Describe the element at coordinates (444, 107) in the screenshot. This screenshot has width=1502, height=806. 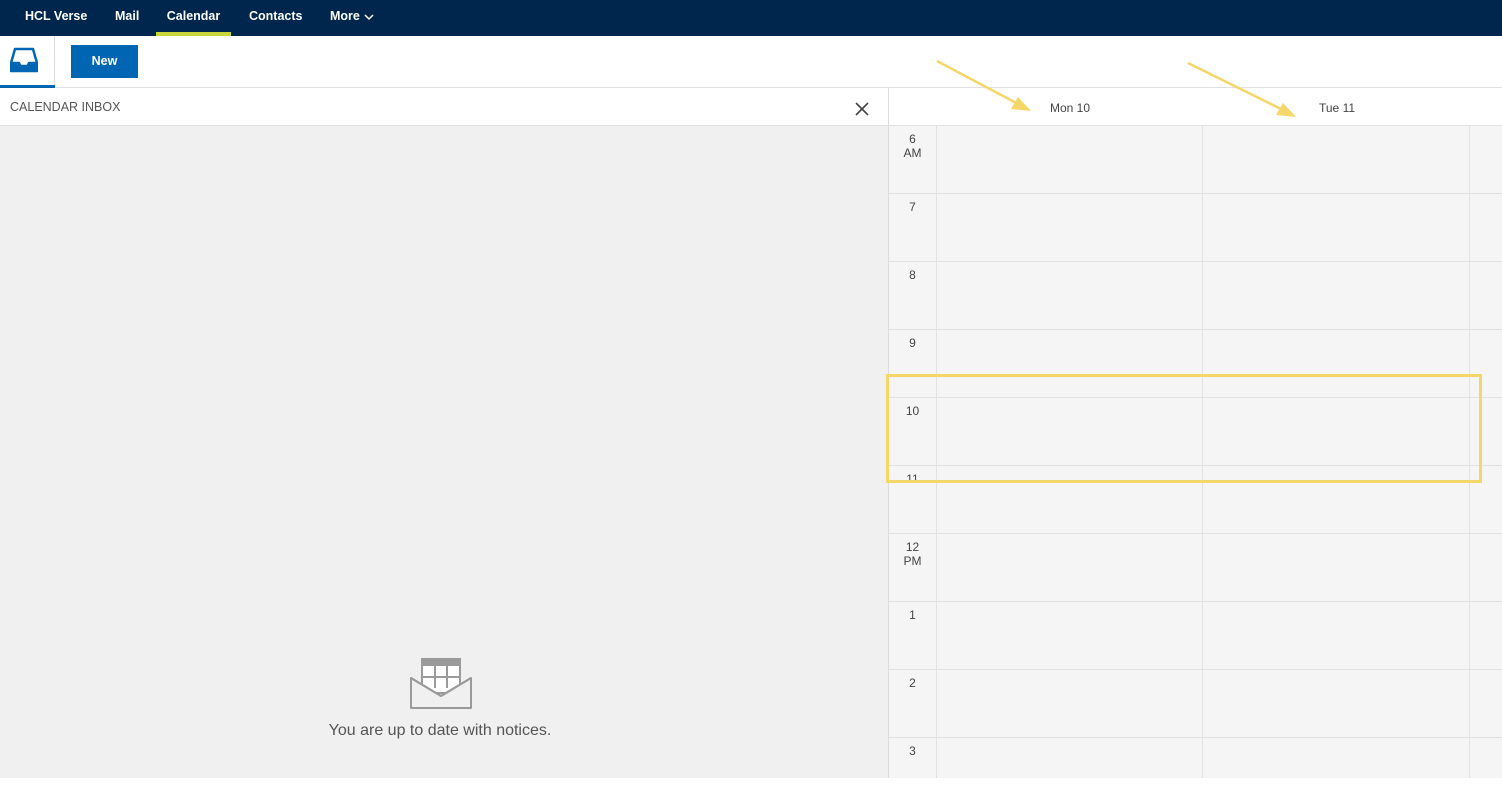
I see `calendar-inbox-header: CALENDAR INBOX` at that location.